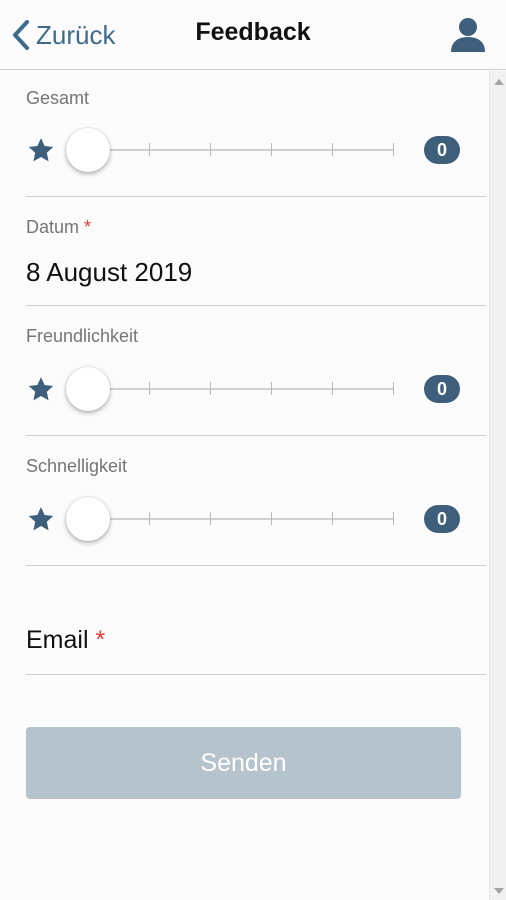 The height and width of the screenshot is (900, 506). I want to click on speed-slider-track, so click(241, 518).